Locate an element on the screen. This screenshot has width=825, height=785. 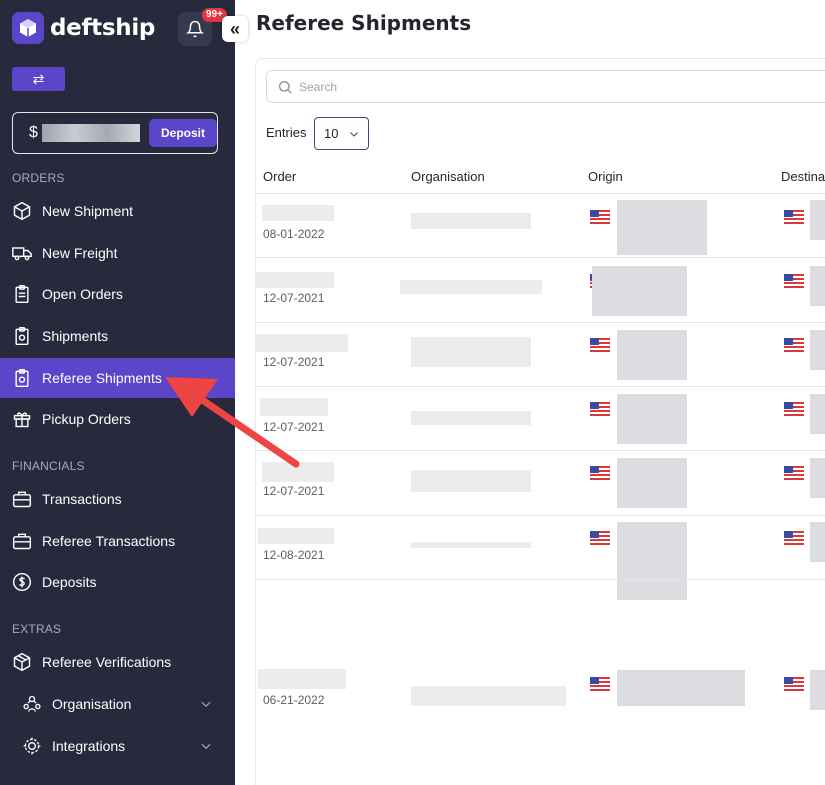
sidebar-item-referee-shipments: Referee Shipments is located at coordinates (117, 378).